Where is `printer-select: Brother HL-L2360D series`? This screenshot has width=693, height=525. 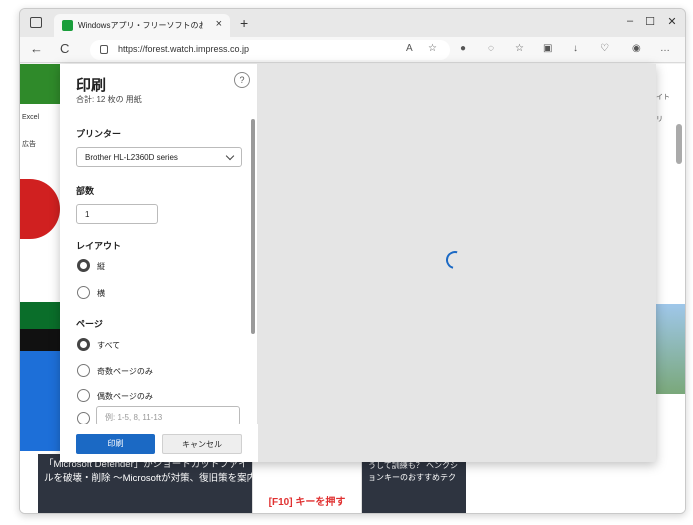
printer-select: Brother HL-L2360D series is located at coordinates (159, 157).